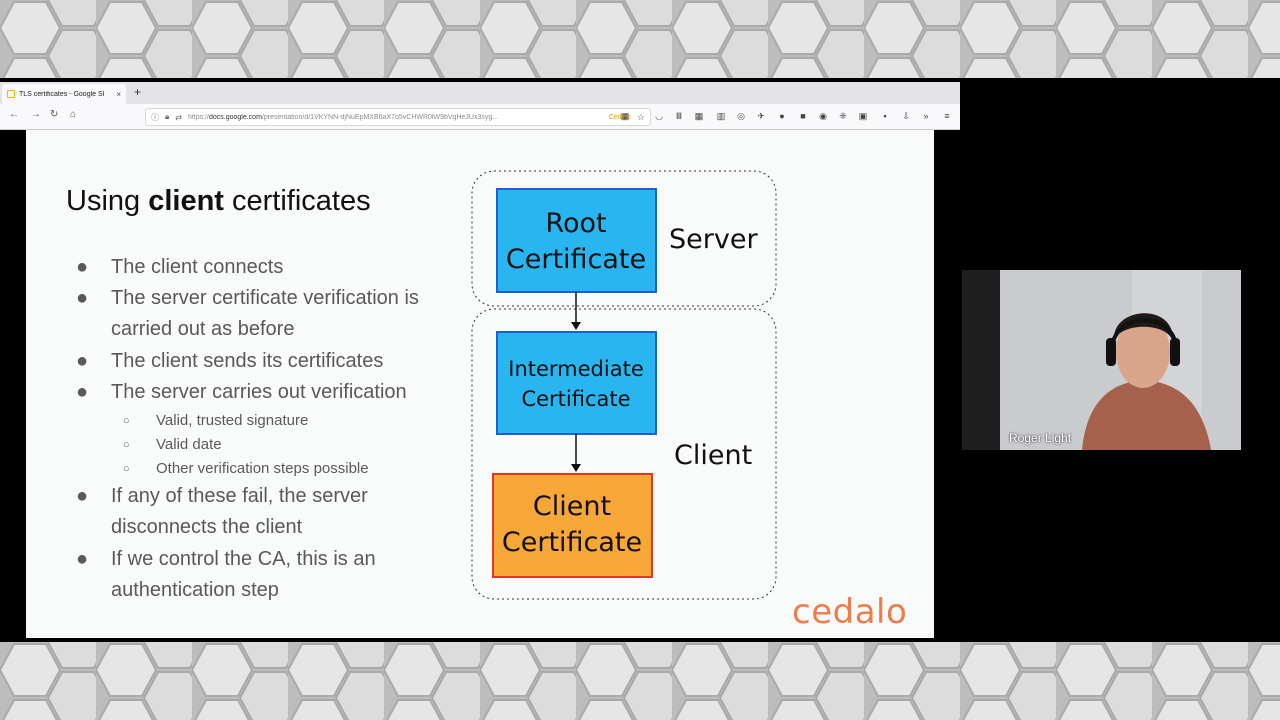 The height and width of the screenshot is (720, 1280). What do you see at coordinates (721, 116) in the screenshot?
I see `columns-icon: ▥` at bounding box center [721, 116].